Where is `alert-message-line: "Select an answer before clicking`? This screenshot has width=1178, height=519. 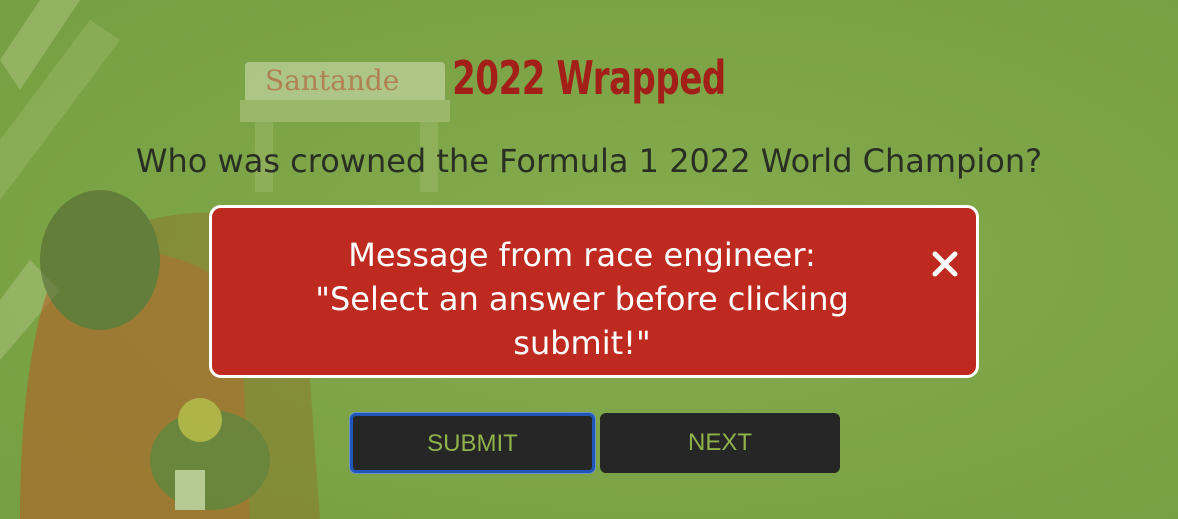 alert-message-line: "Select an answer before clicking is located at coordinates (582, 299).